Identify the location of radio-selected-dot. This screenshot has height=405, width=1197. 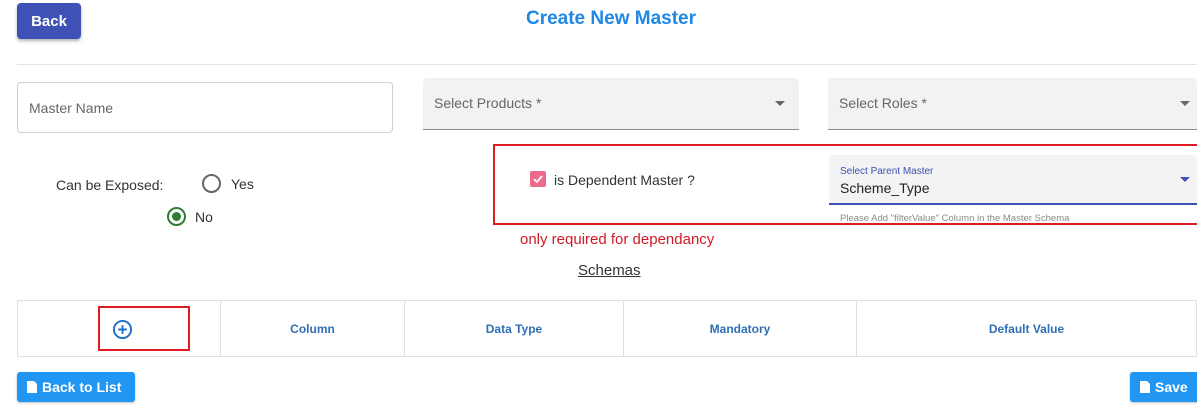
(176, 216).